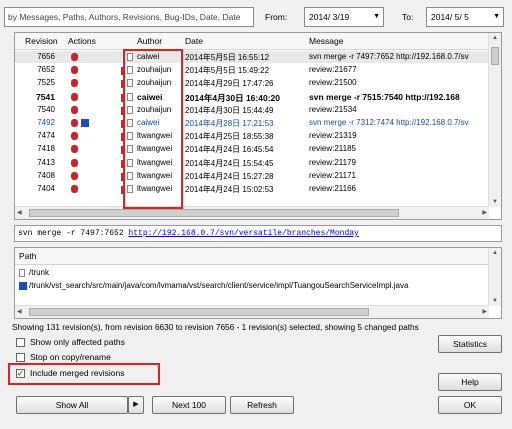 The image size is (512, 429). Describe the element at coordinates (46, 136) in the screenshot. I see `revision-cell: 7474` at that location.